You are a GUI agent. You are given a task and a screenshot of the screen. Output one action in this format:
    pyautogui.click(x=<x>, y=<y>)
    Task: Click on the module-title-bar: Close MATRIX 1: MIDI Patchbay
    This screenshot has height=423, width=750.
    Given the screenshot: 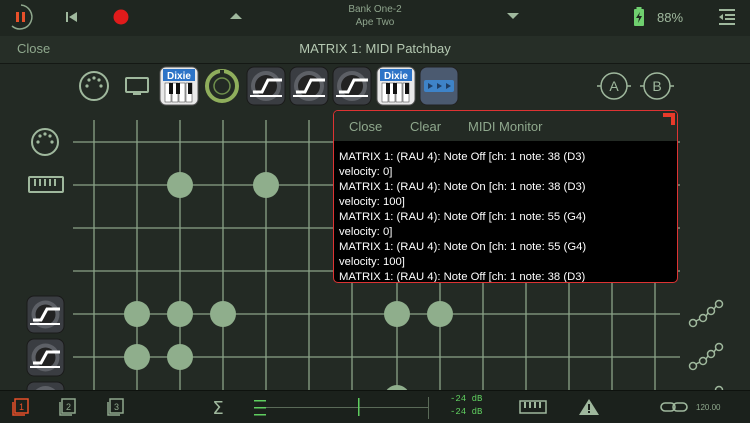 What is the action you would take?
    pyautogui.click(x=375, y=50)
    